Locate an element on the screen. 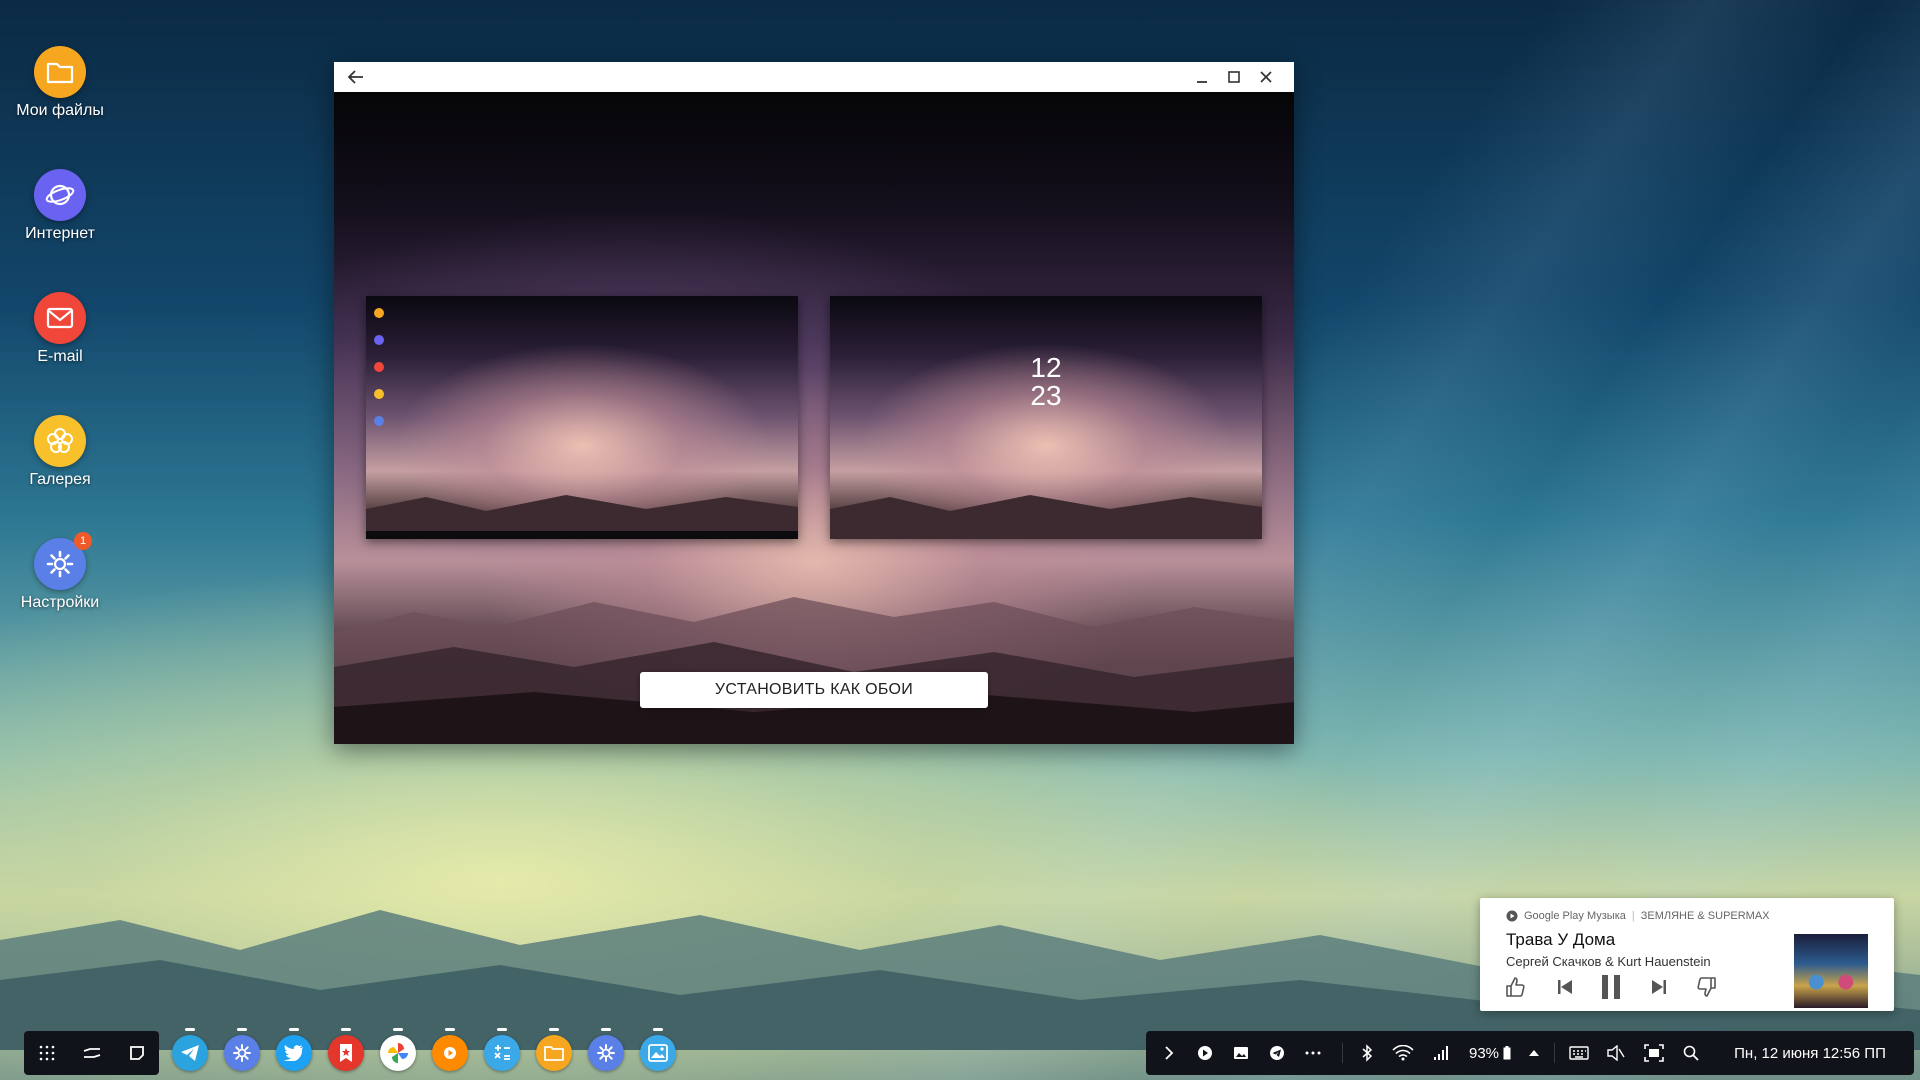 This screenshot has width=1920, height=1080. recent-apps-icon is located at coordinates (92, 1053).